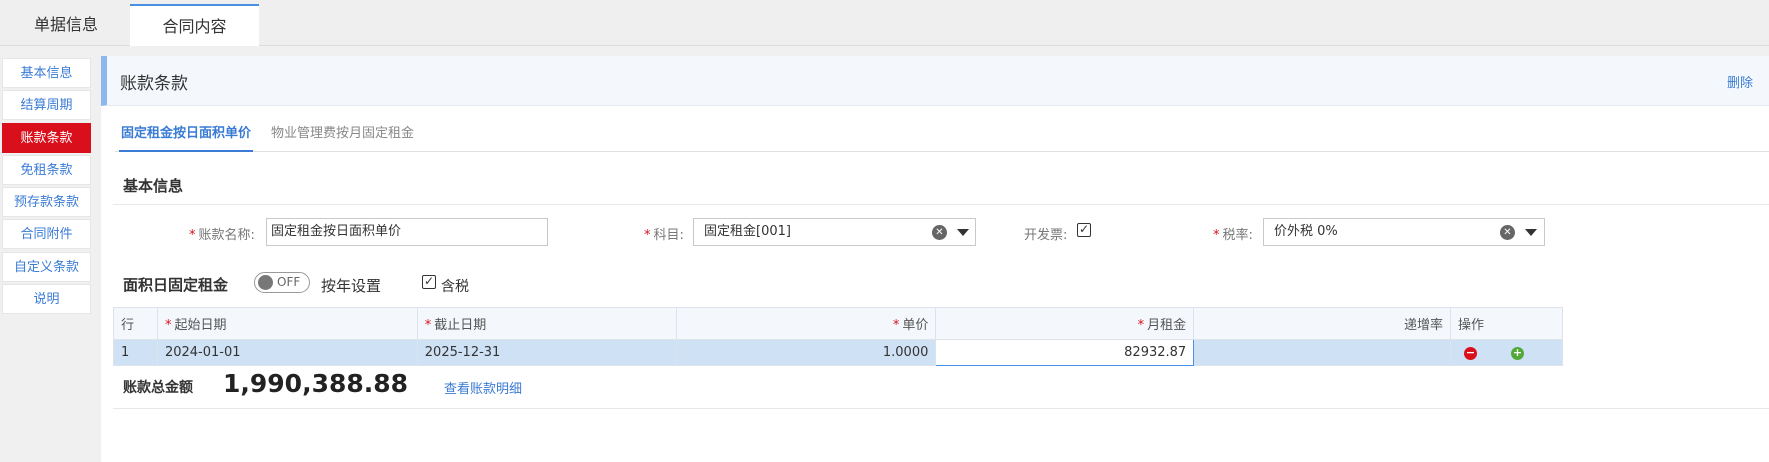 This screenshot has height=462, width=1769. I want to click on tax-included-checkbox: ✓, so click(429, 282).